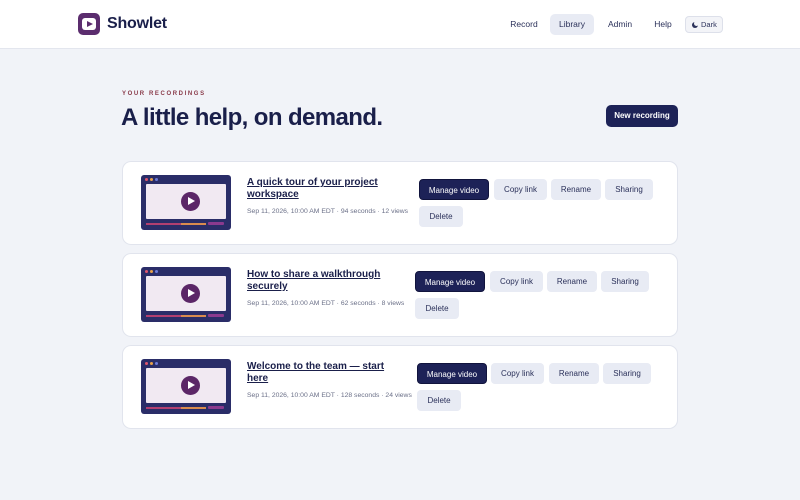 The height and width of the screenshot is (500, 800). What do you see at coordinates (252, 117) in the screenshot?
I see `page-title: A little help, on demand.` at bounding box center [252, 117].